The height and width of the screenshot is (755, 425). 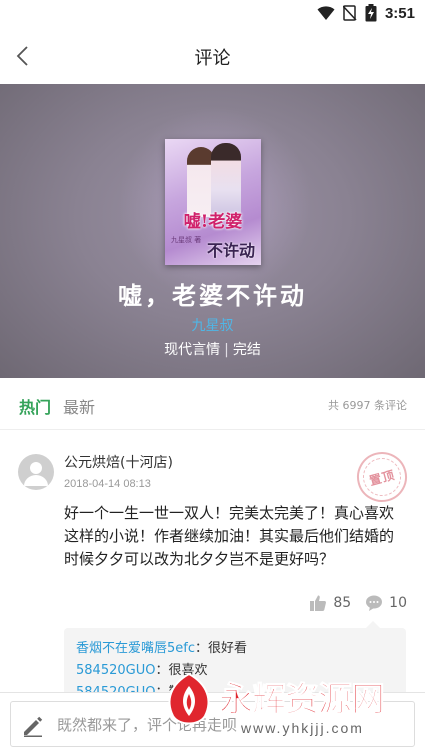 I want to click on user-avatar-icon, so click(x=36, y=474).